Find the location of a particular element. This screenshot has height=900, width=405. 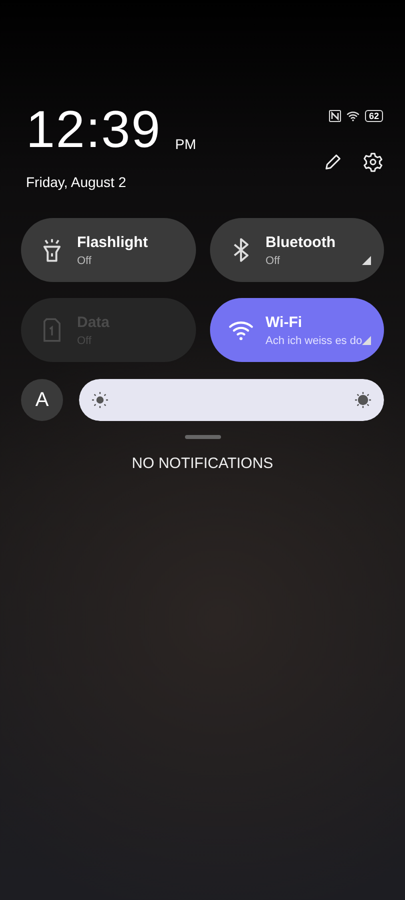

settings-icon is located at coordinates (373, 162).